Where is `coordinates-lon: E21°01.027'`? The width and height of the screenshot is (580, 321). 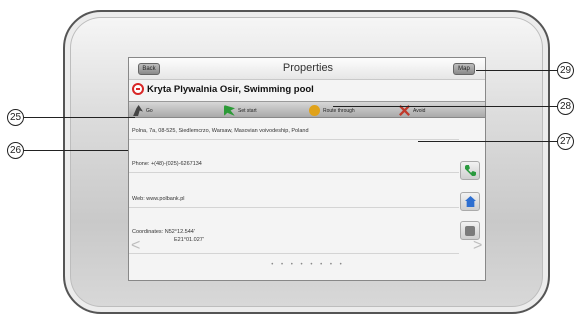 coordinates-lon: E21°01.027' is located at coordinates (189, 240).